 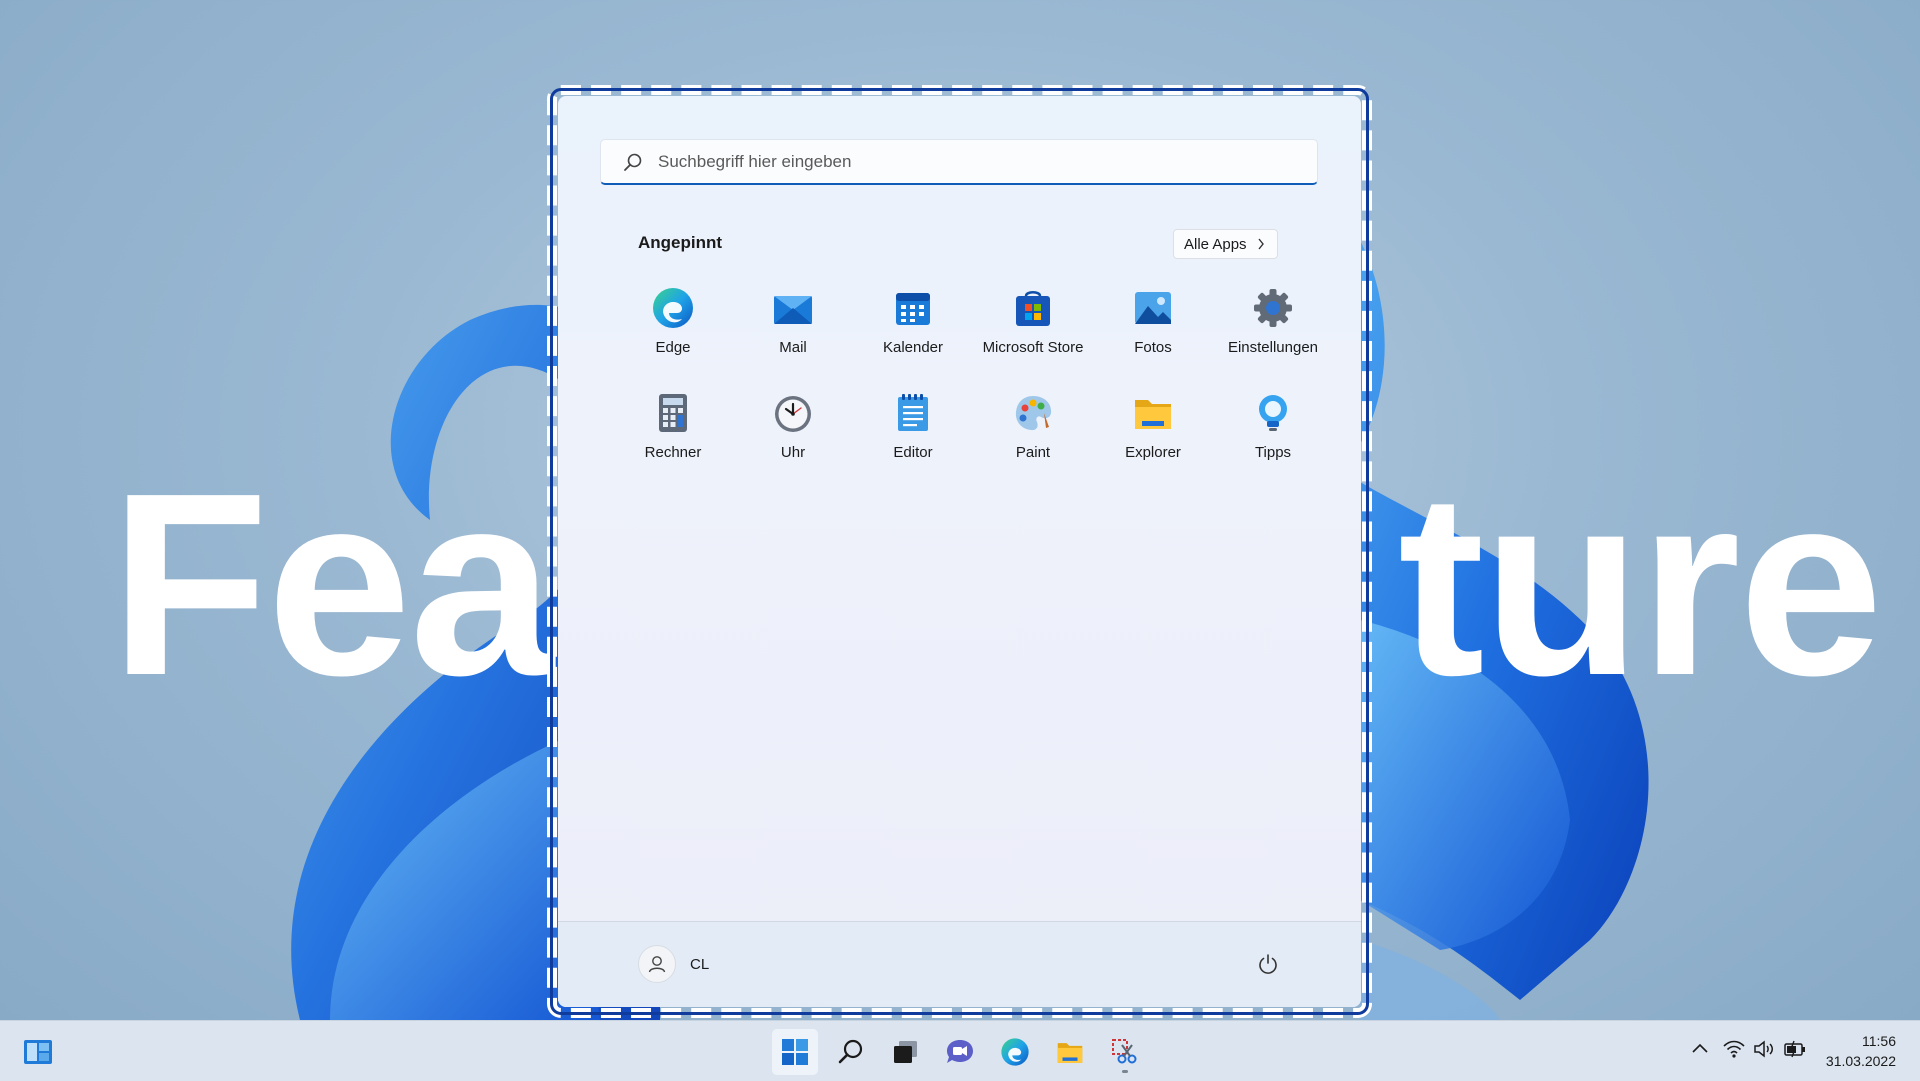 I want to click on widgets-button, so click(x=38, y=1052).